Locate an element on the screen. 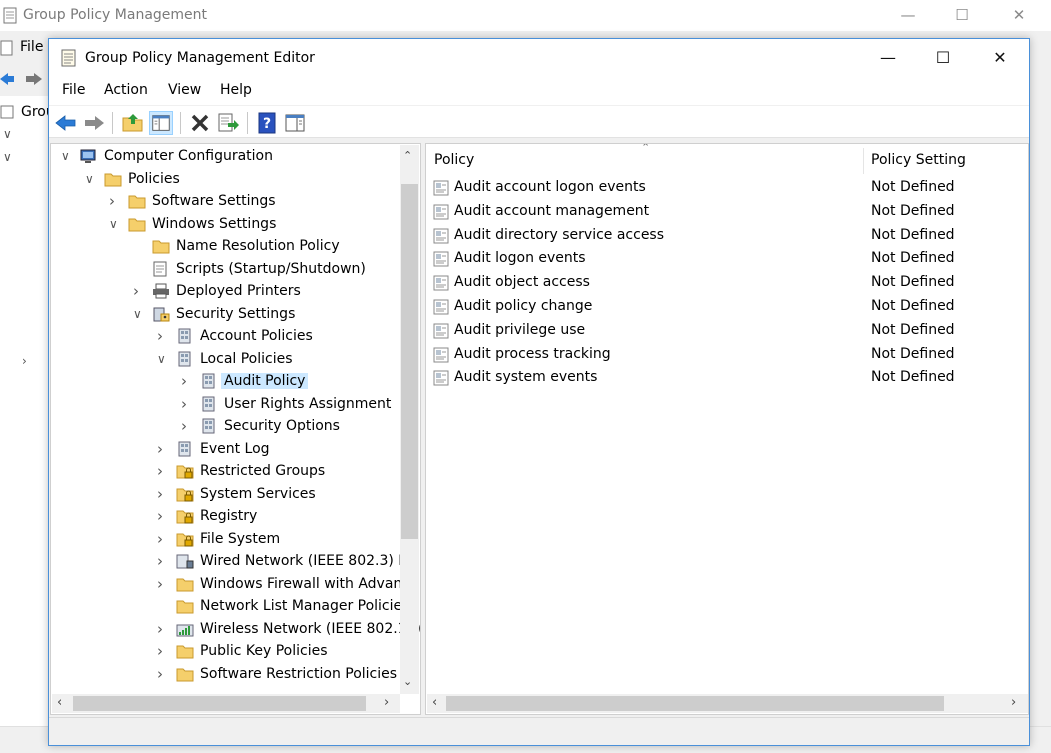  show-hide-action-pane-icon is located at coordinates (295, 123).